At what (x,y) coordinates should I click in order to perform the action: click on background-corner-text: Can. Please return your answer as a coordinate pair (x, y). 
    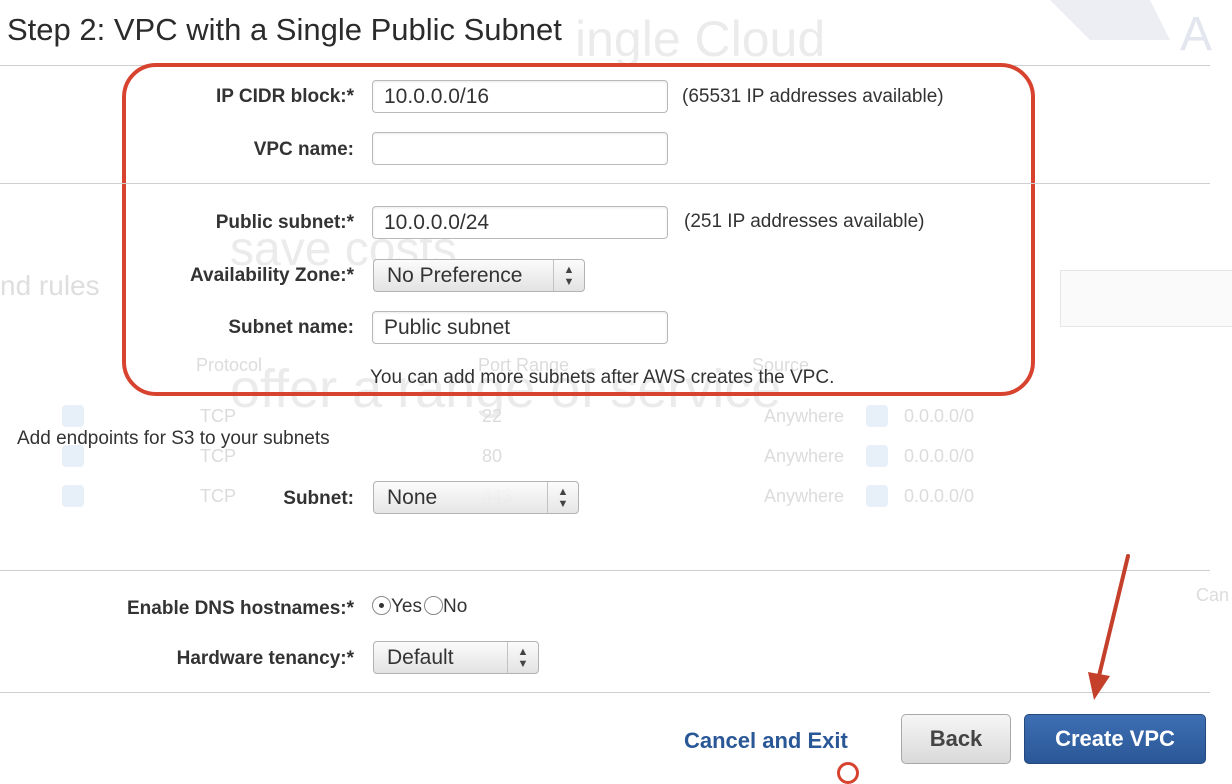
    Looking at the image, I should click on (1213, 595).